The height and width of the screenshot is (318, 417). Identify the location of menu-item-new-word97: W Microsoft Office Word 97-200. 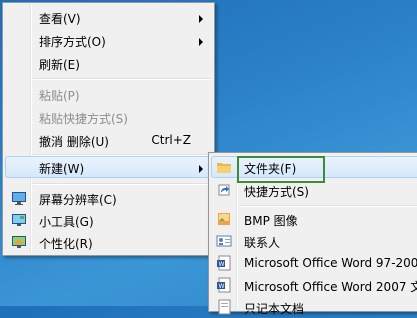
(314, 263).